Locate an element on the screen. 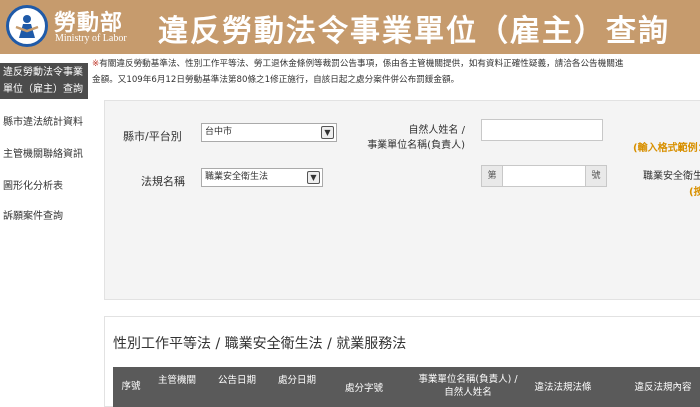  sidebar-item-city-stats: 縣市違法統計資料 is located at coordinates (44, 122).